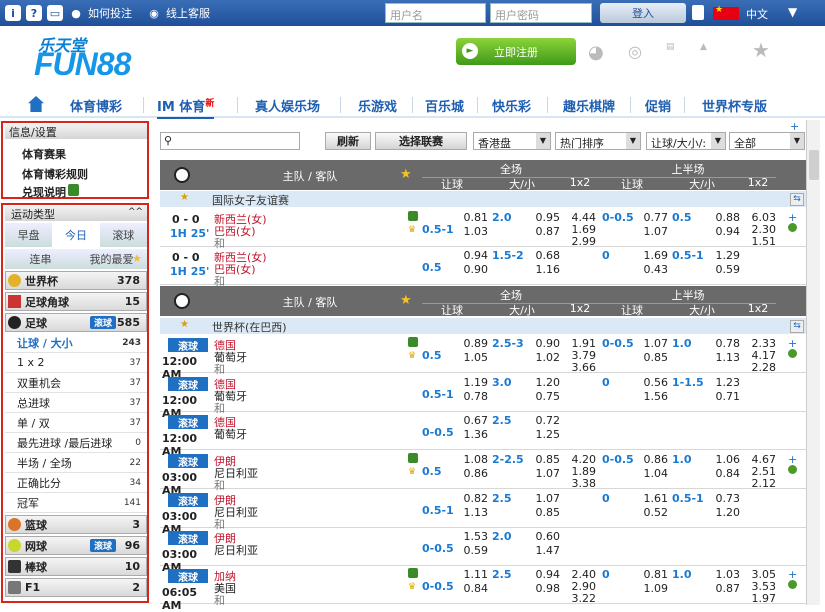 The width and height of the screenshot is (825, 612). What do you see at coordinates (55, 13) in the screenshot?
I see `tv-icon: ▭` at bounding box center [55, 13].